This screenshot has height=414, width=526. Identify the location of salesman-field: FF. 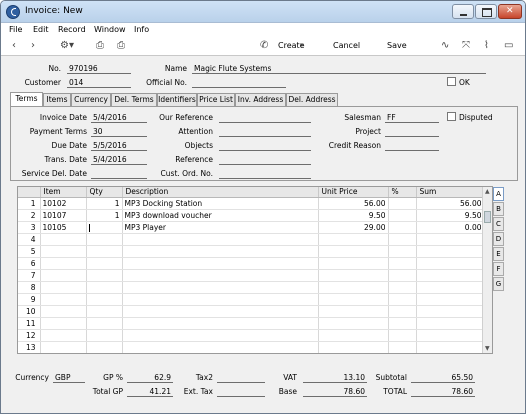
(412, 117).